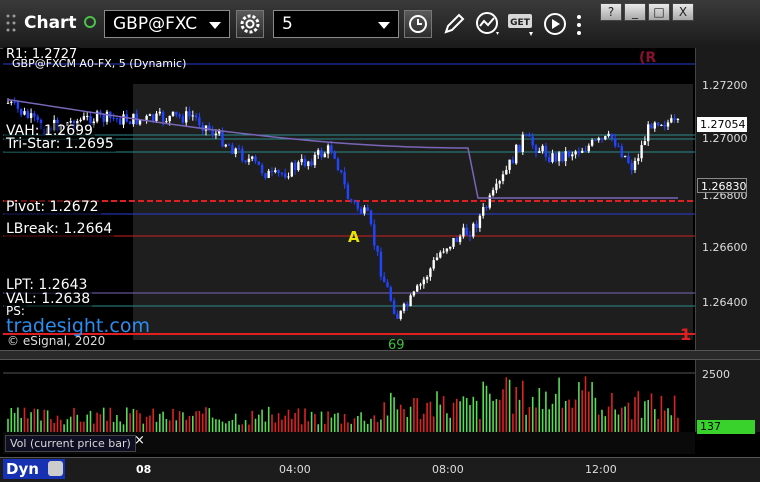 The width and height of the screenshot is (760, 482). Describe the element at coordinates (380, 469) in the screenshot. I see `time-axis: 08 04:00 08:00 12:00` at that location.